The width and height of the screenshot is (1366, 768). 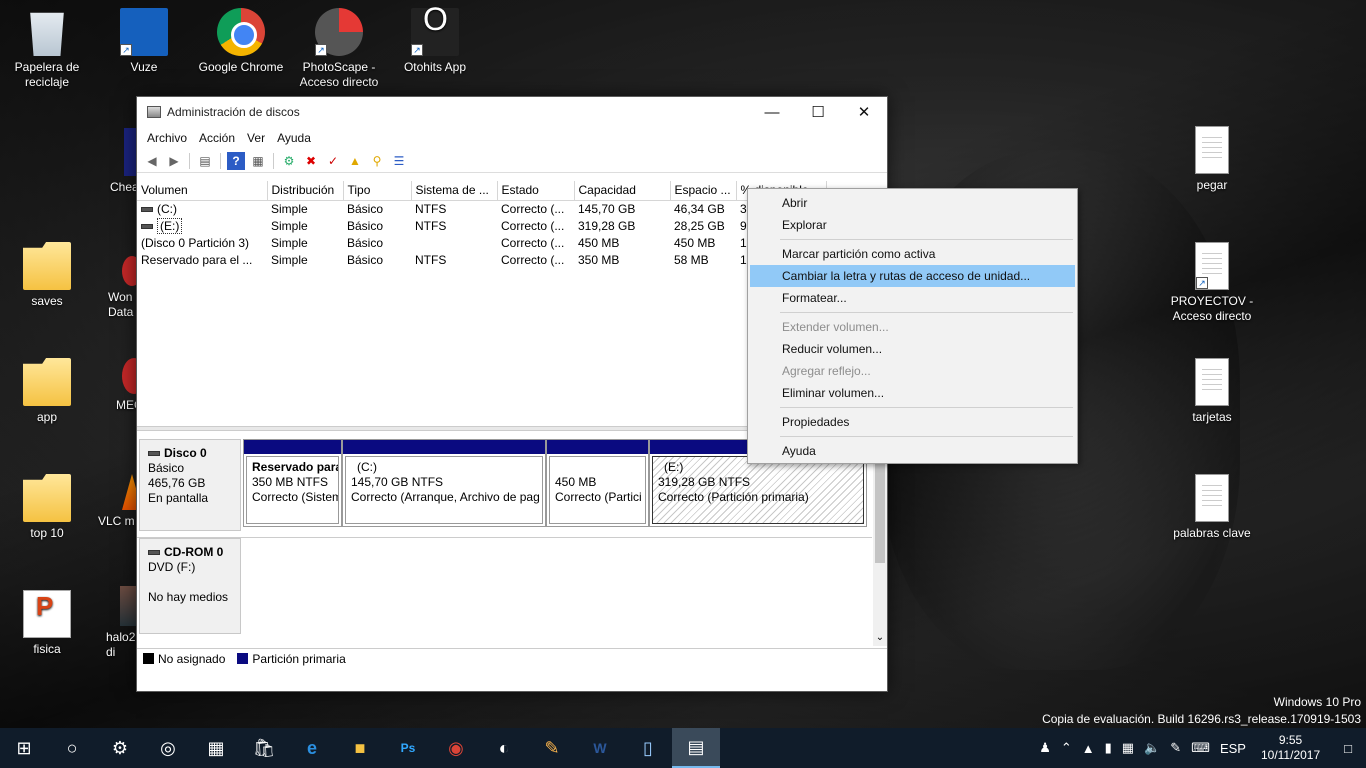 I want to click on minimize-button: —, so click(x=772, y=112).